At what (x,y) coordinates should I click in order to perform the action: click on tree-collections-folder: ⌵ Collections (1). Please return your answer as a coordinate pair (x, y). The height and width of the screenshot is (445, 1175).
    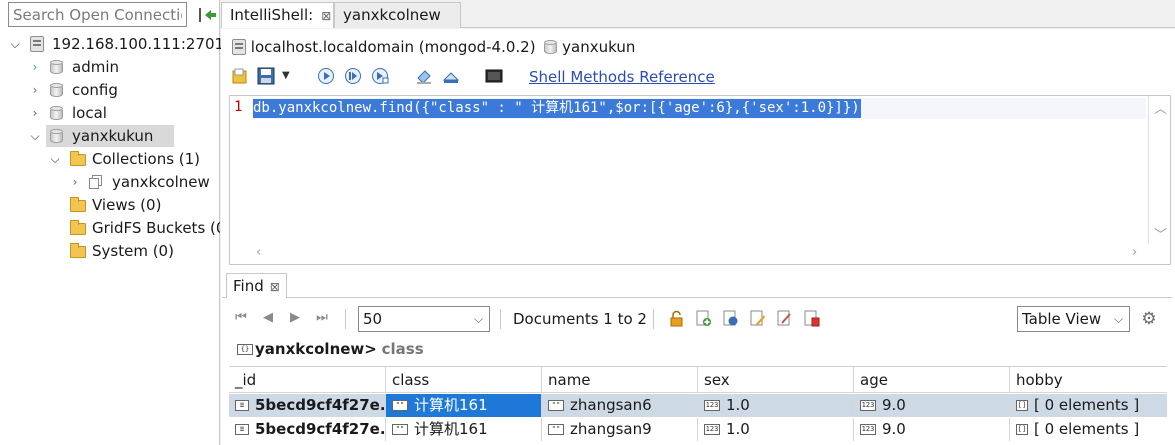
    Looking at the image, I should click on (135, 159).